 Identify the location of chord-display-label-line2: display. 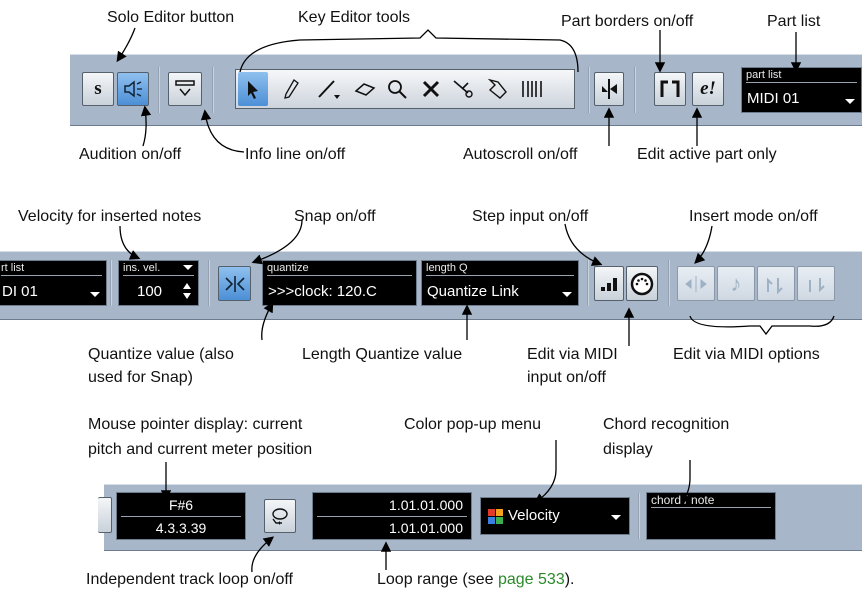
(628, 449).